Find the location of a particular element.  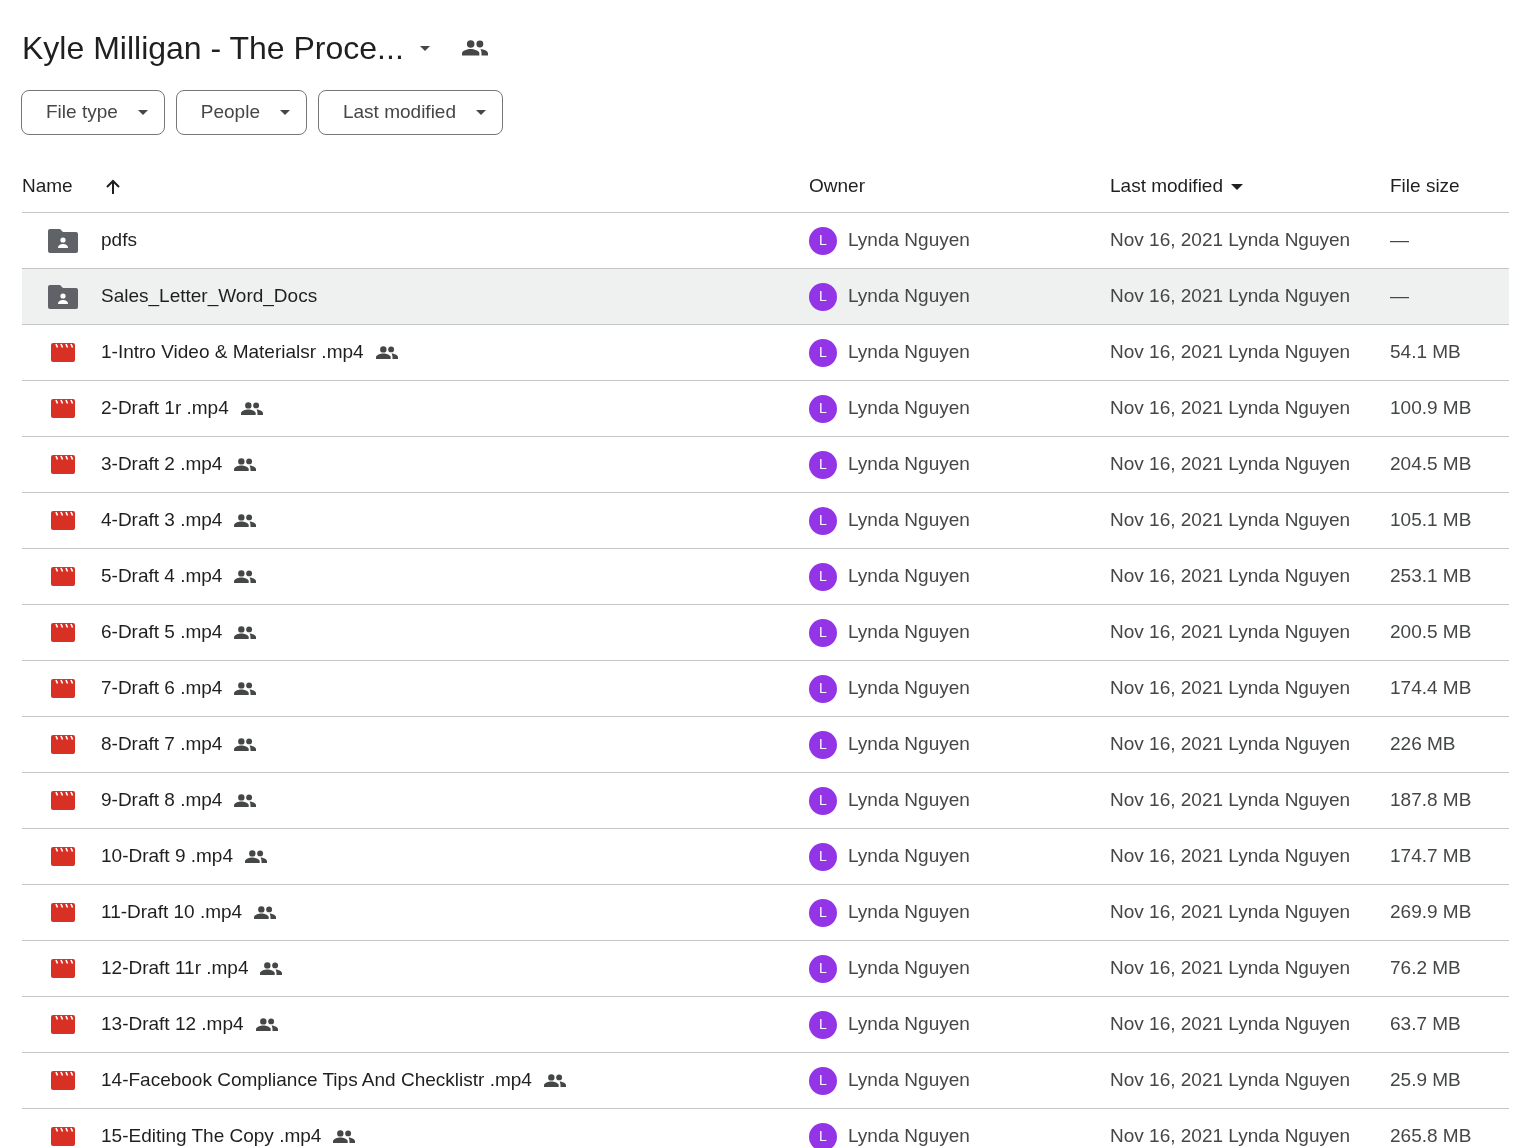

sort-down-caret-icon is located at coordinates (1237, 186).